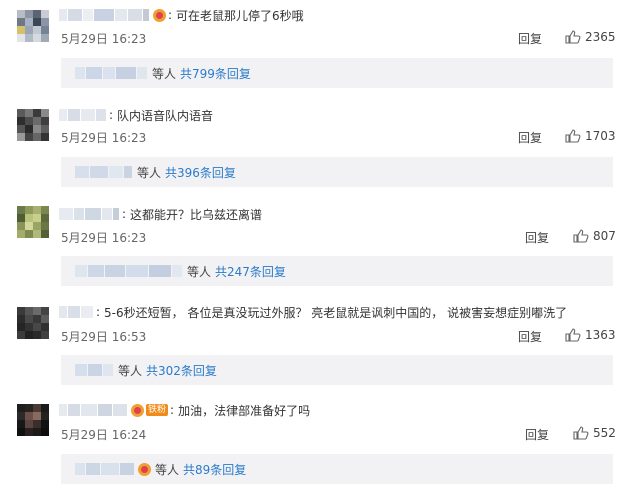  Describe the element at coordinates (600, 136) in the screenshot. I see `like-count: 1703` at that location.